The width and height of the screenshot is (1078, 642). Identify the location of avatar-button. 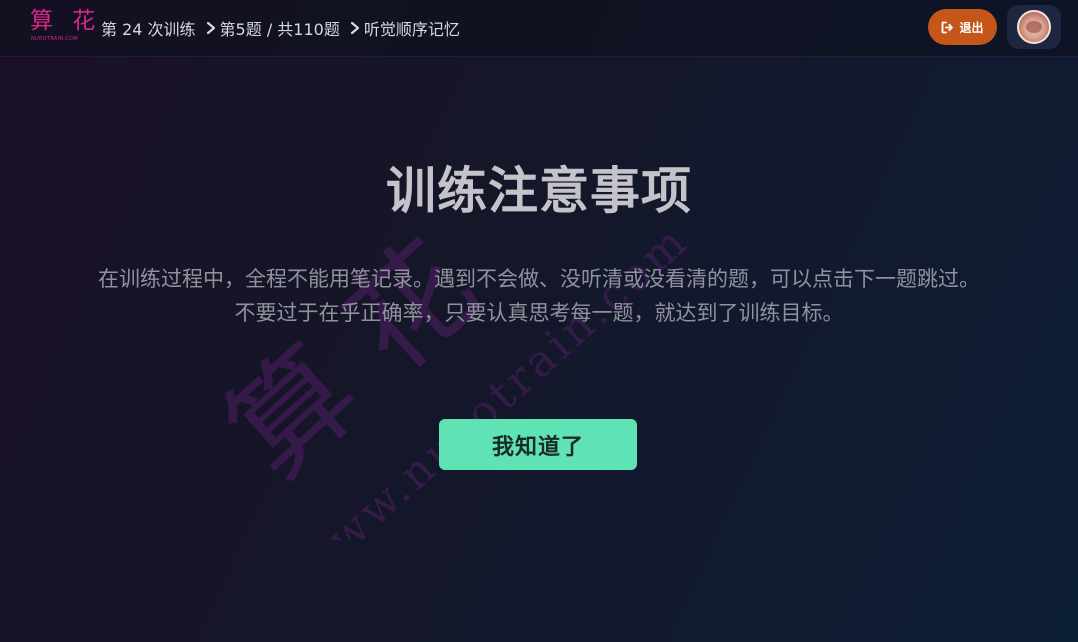
(1034, 27).